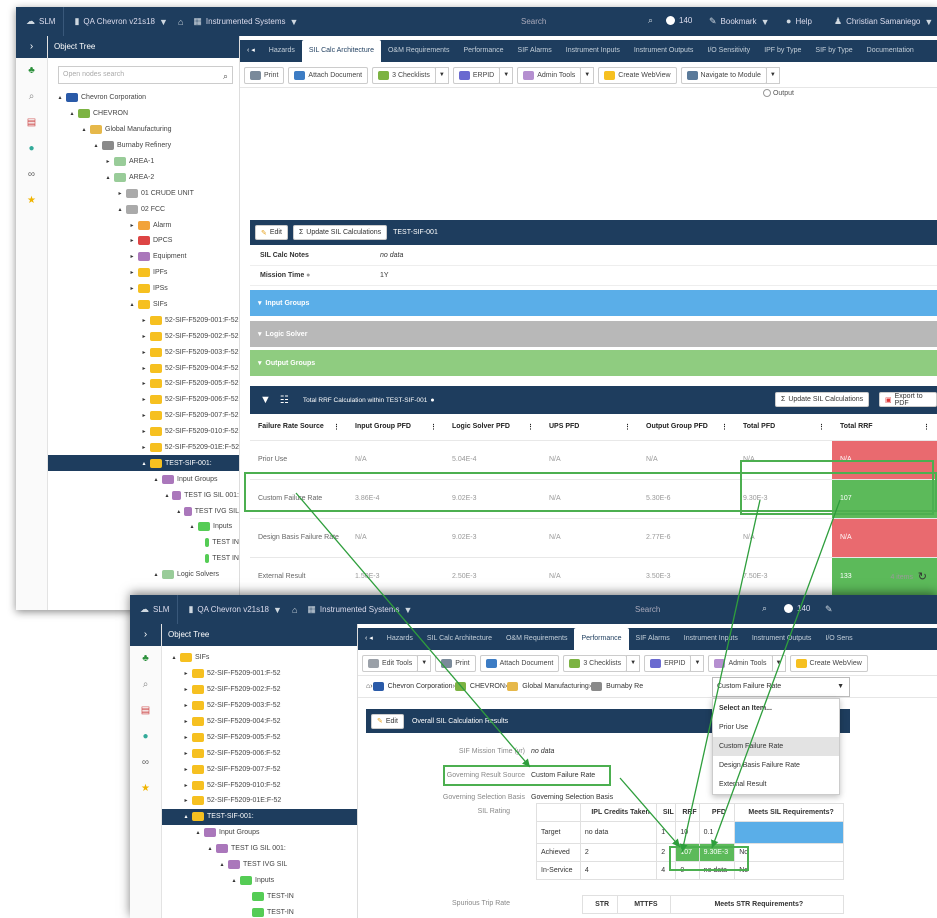 This screenshot has width=937, height=918. I want to click on column-header: Logic Solver PFD ⋮, so click(492, 427).